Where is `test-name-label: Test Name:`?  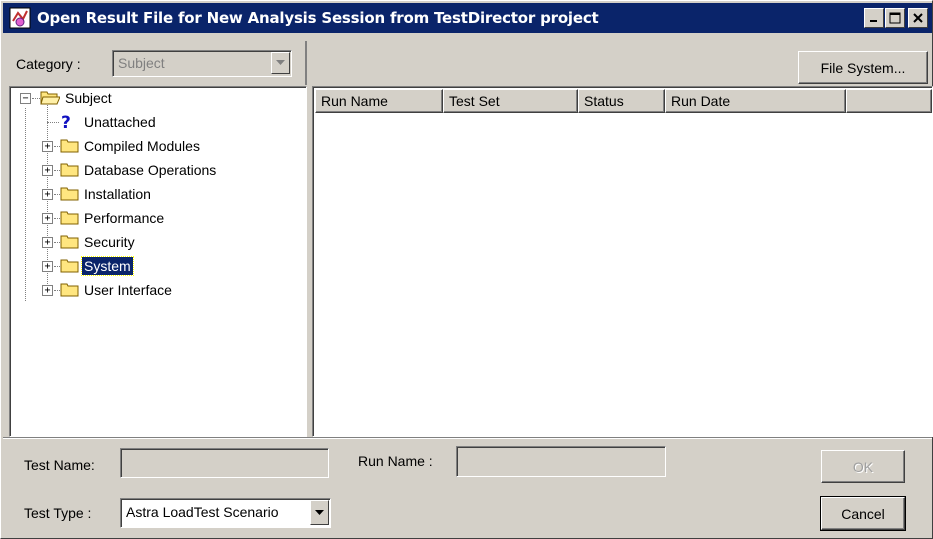 test-name-label: Test Name: is located at coordinates (59, 465).